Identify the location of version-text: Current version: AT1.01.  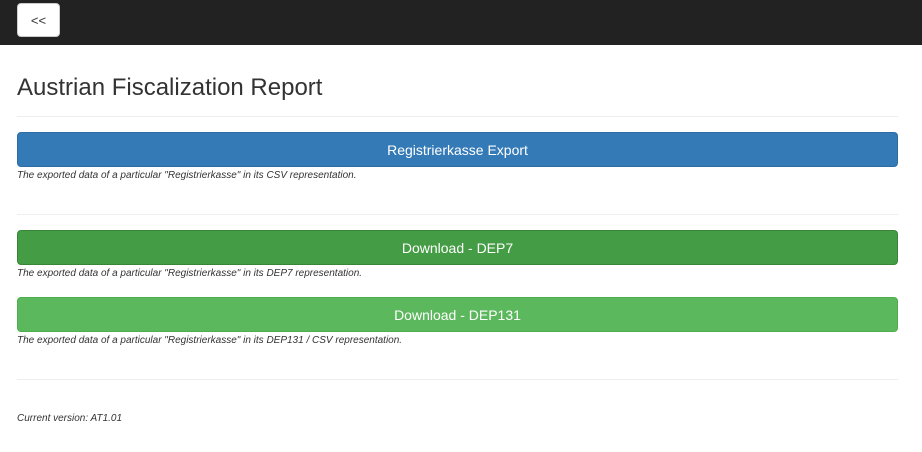
(70, 418).